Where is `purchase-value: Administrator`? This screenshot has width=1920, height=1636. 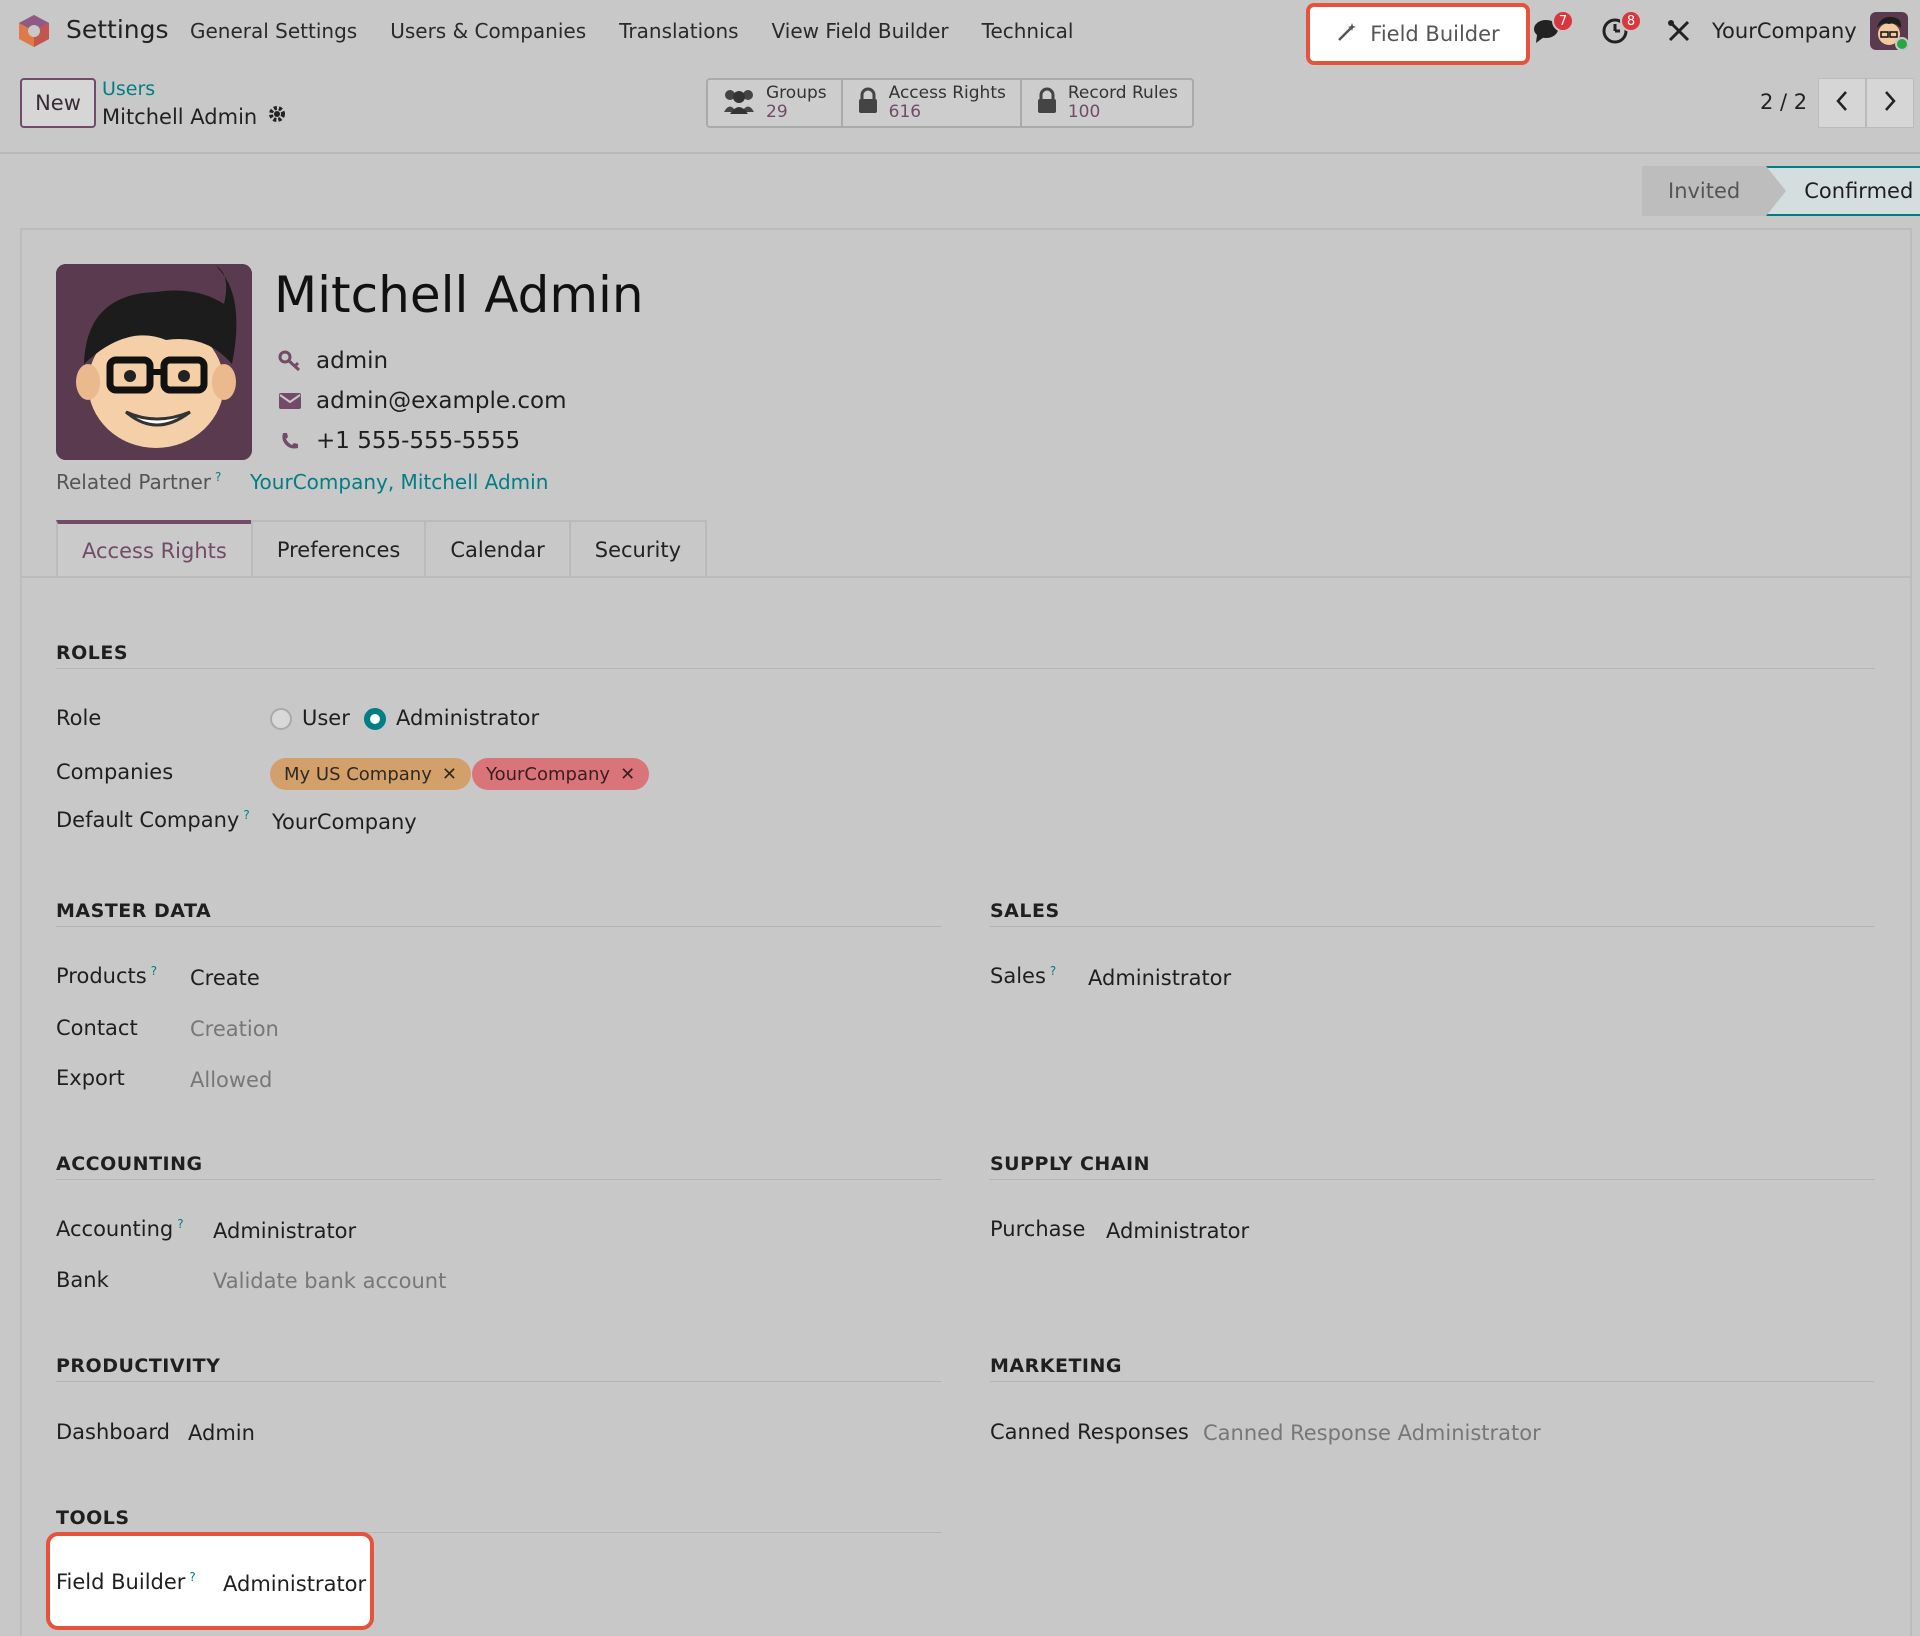
purchase-value: Administrator is located at coordinates (1177, 1231).